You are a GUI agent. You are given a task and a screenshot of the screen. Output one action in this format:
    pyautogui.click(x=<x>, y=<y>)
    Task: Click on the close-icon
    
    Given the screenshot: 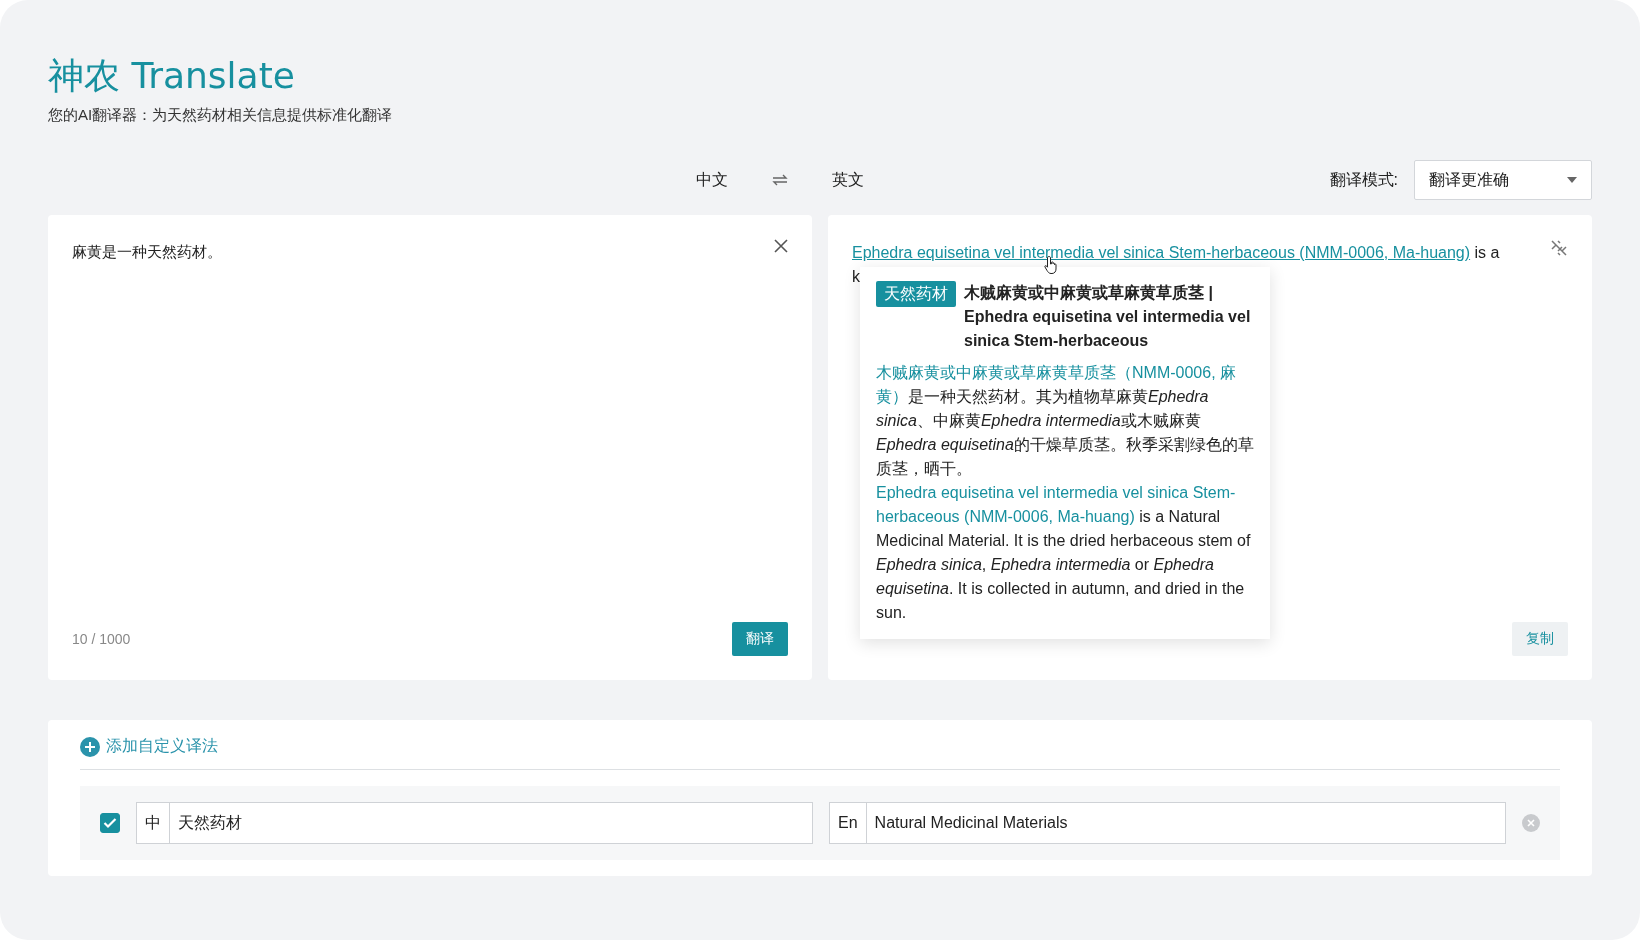 What is the action you would take?
    pyautogui.click(x=781, y=246)
    